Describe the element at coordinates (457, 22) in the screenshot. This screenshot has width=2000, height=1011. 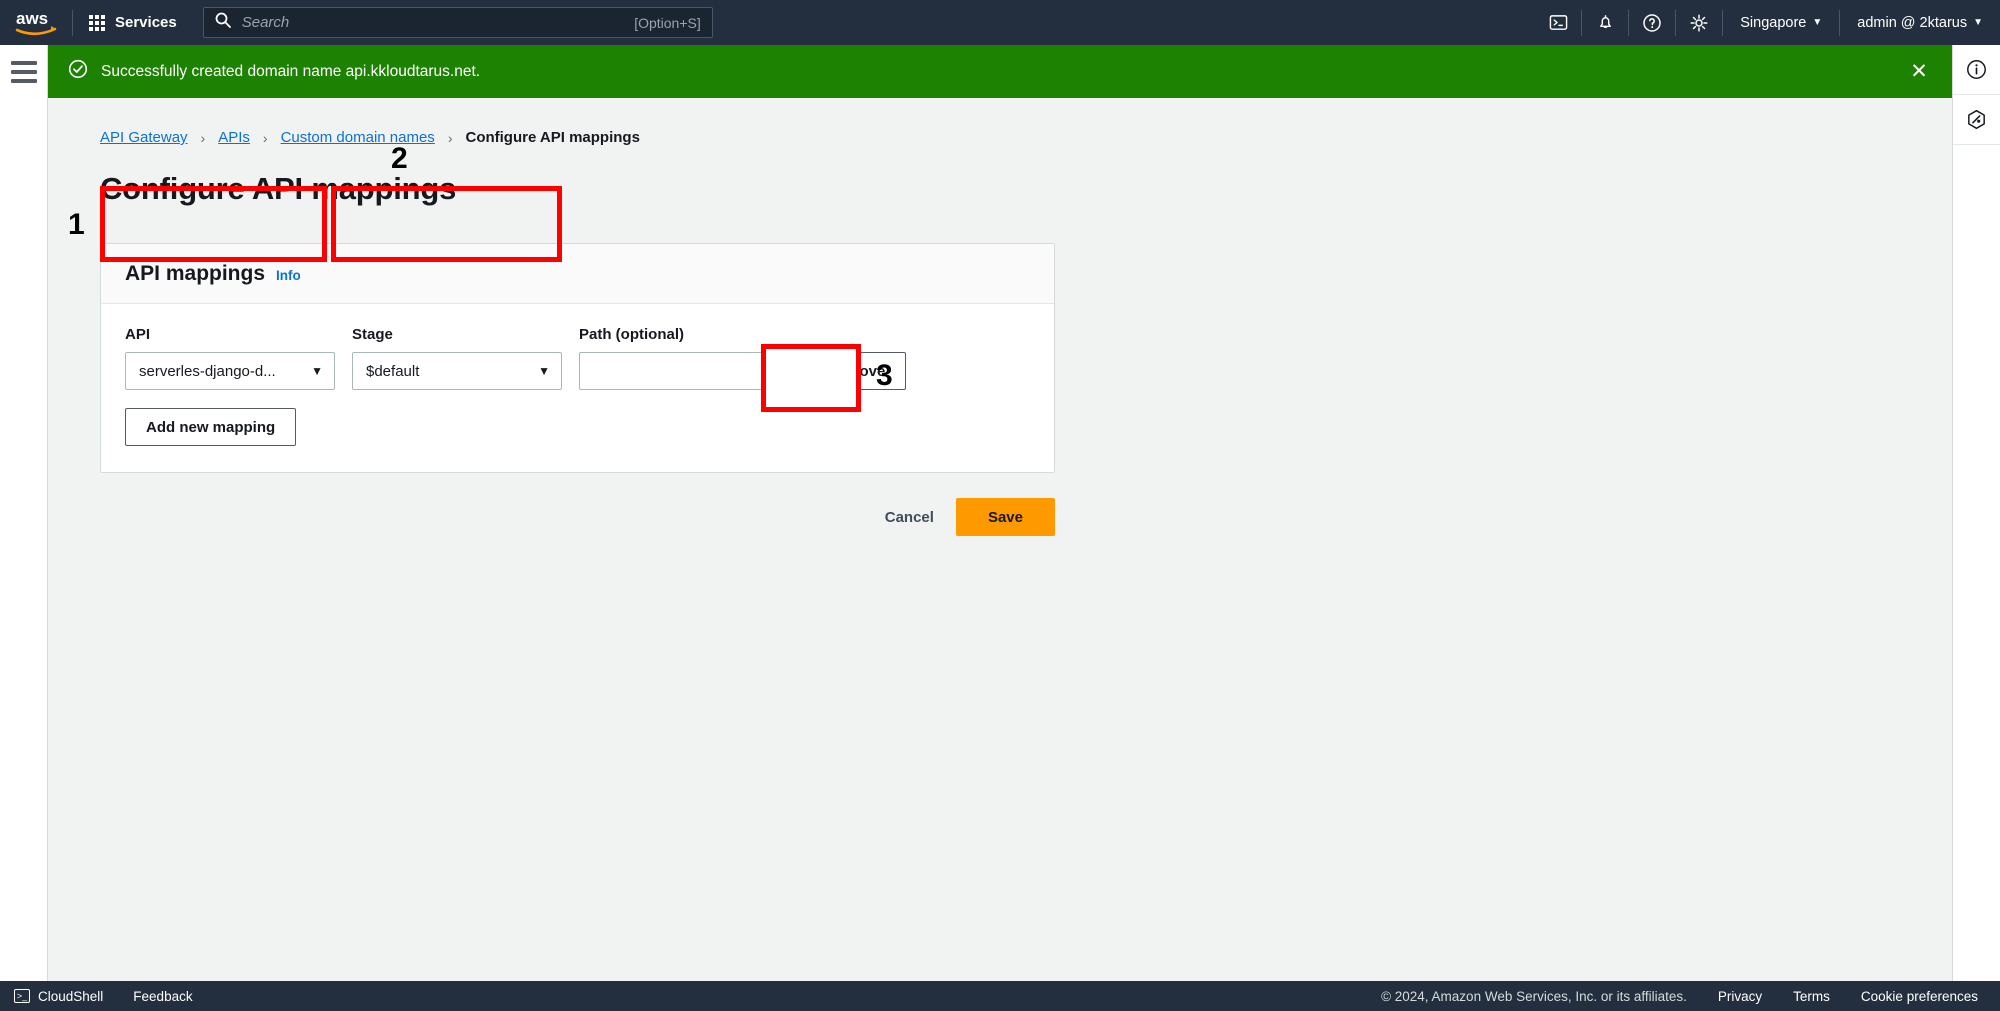
I see `search-input: Search [Option+S]` at that location.